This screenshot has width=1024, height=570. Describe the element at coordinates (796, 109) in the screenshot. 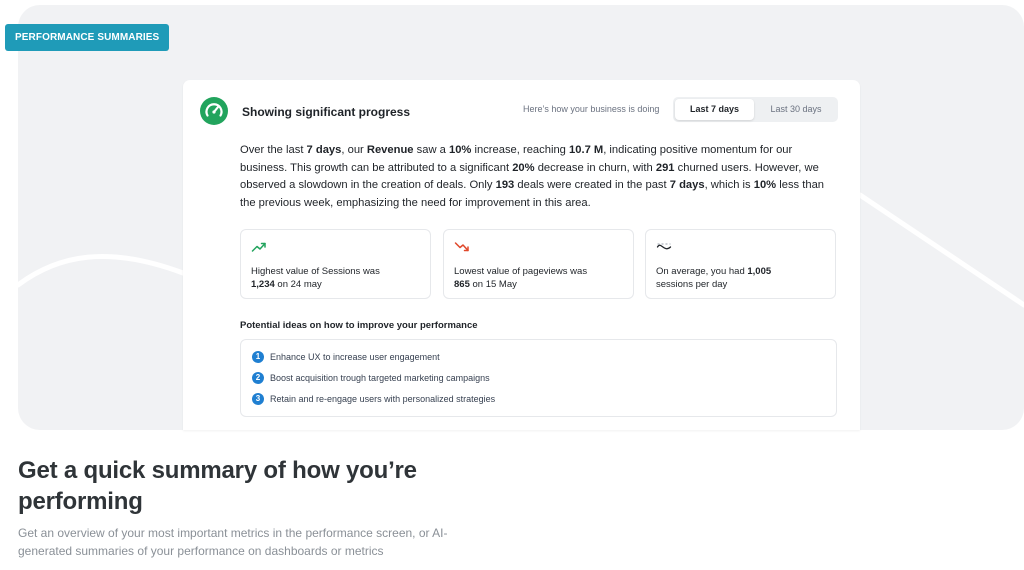

I see `tab-last-30-days: Last 30 days` at that location.